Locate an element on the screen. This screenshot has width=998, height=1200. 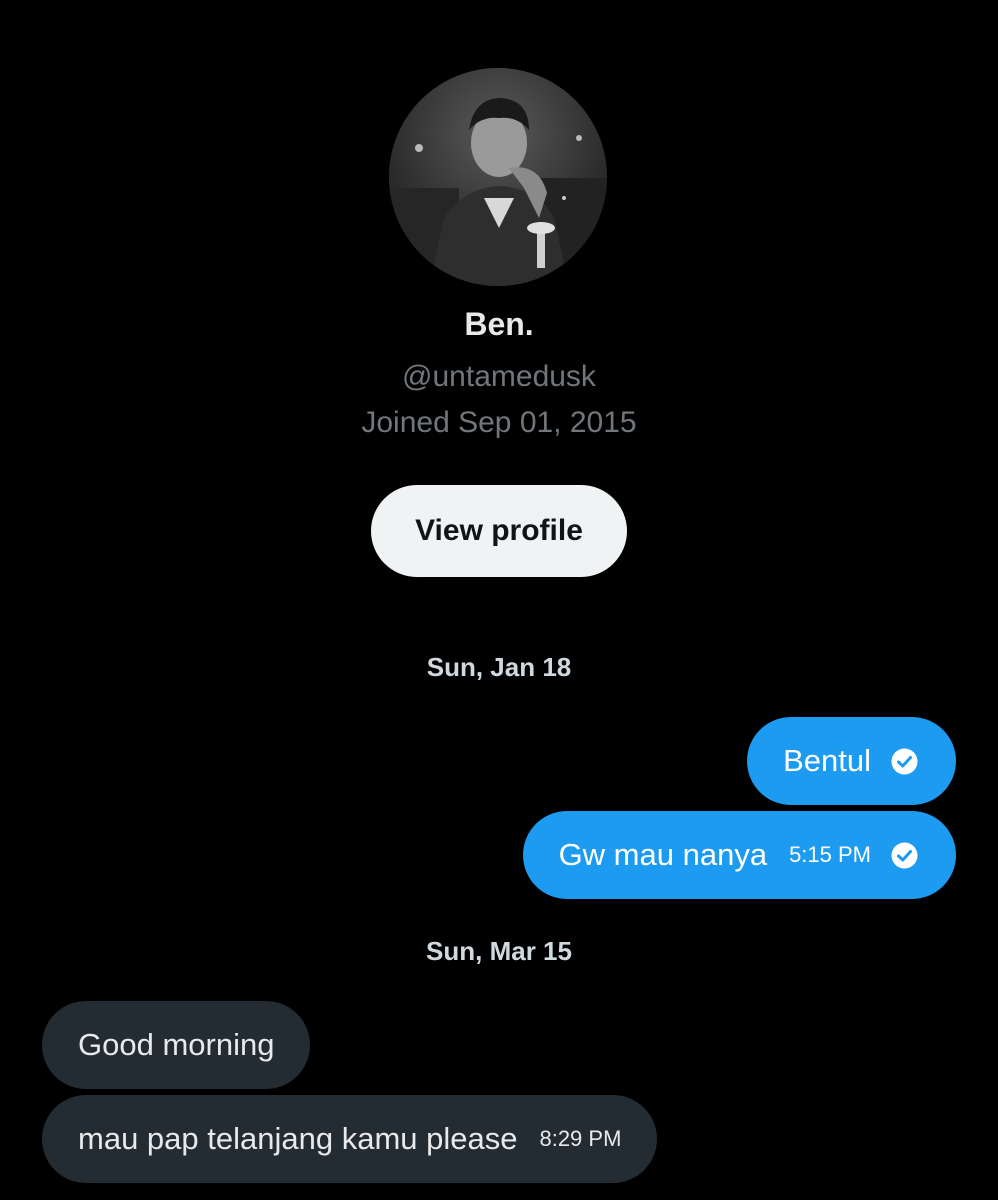
profile-name: Ben. is located at coordinates (499, 324).